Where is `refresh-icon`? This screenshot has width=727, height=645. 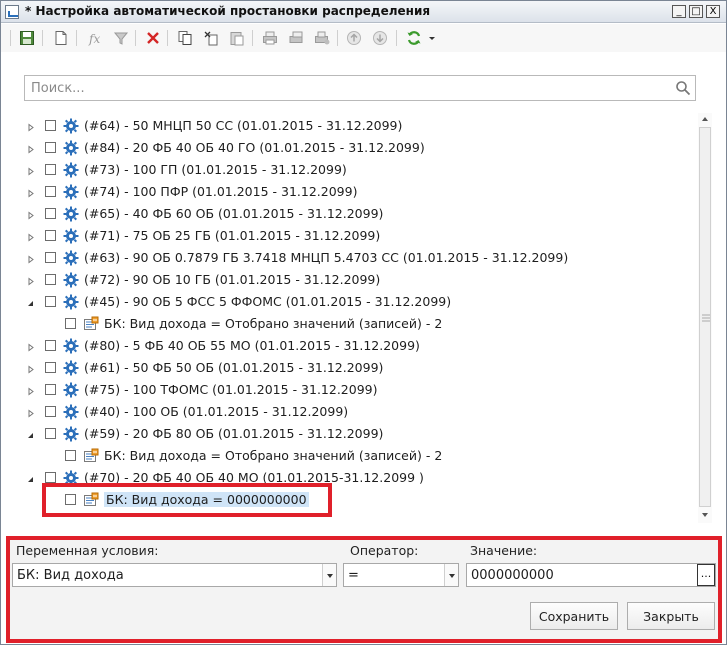 refresh-icon is located at coordinates (414, 38).